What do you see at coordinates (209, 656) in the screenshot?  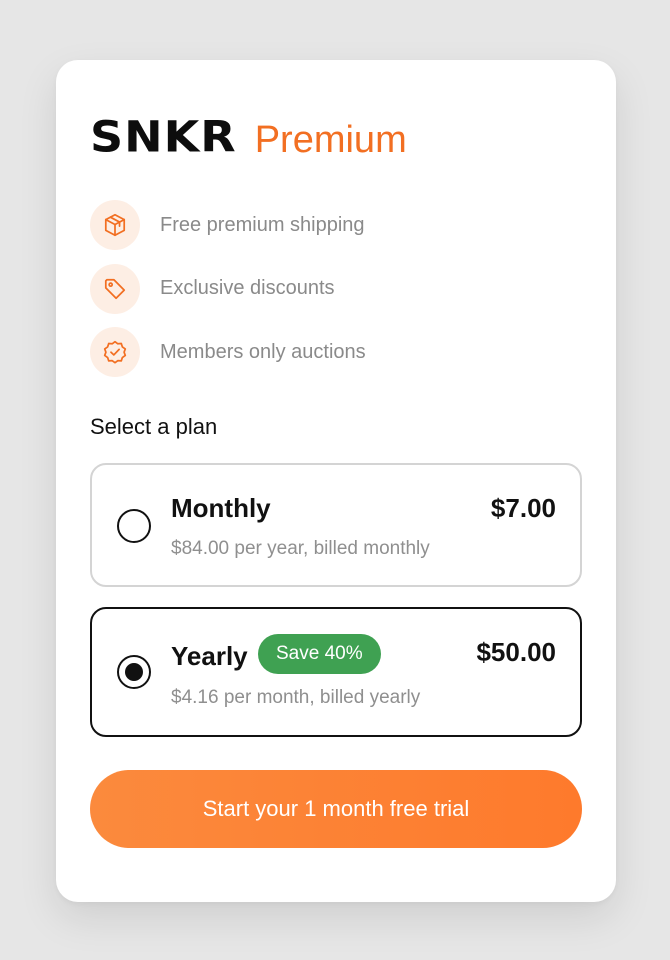 I see `plan-name: Yearly` at bounding box center [209, 656].